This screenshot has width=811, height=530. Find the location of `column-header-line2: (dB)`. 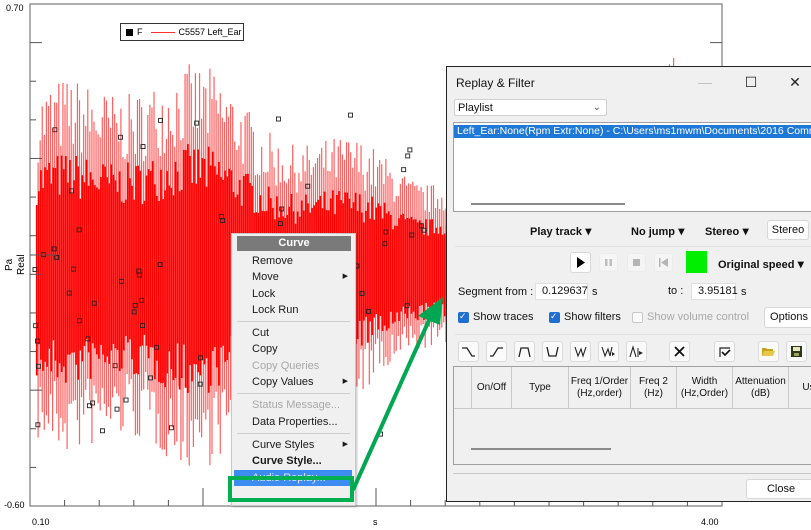

column-header-line2: (dB) is located at coordinates (760, 393).